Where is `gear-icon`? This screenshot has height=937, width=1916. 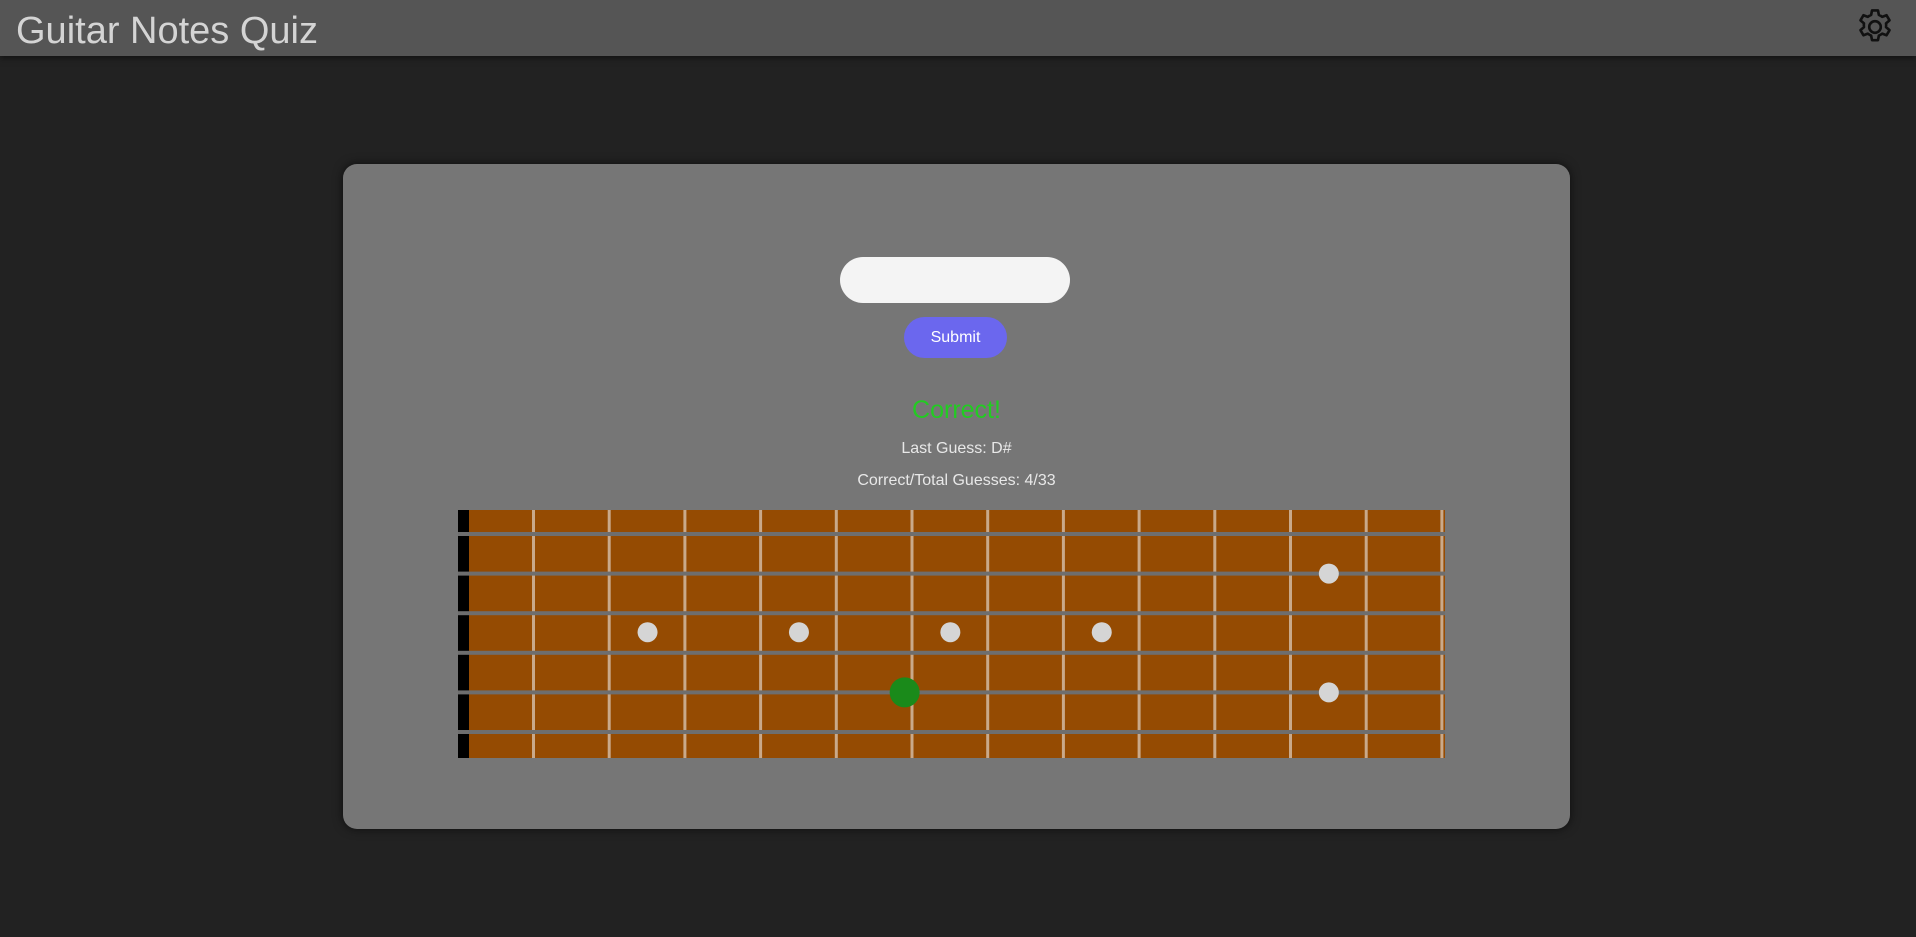
gear-icon is located at coordinates (1875, 25).